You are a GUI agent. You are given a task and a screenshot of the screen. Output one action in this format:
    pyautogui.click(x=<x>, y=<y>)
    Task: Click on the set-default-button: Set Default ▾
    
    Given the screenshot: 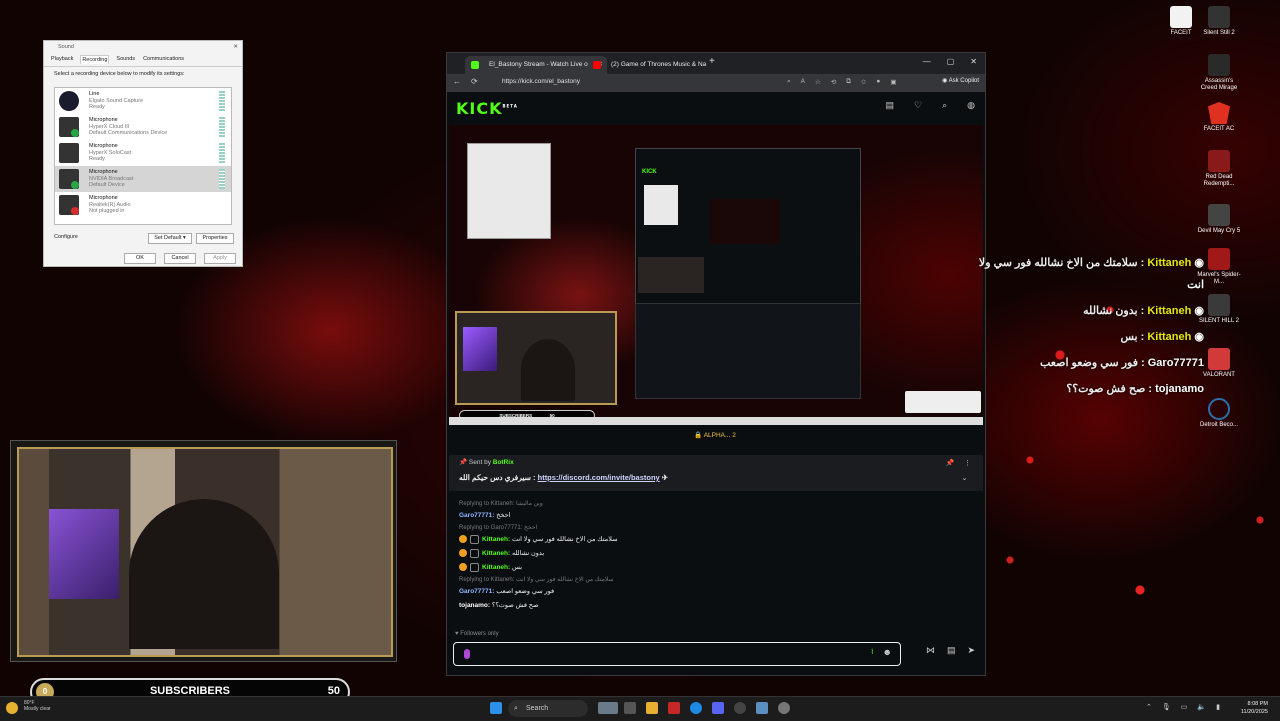 What is the action you would take?
    pyautogui.click(x=170, y=238)
    